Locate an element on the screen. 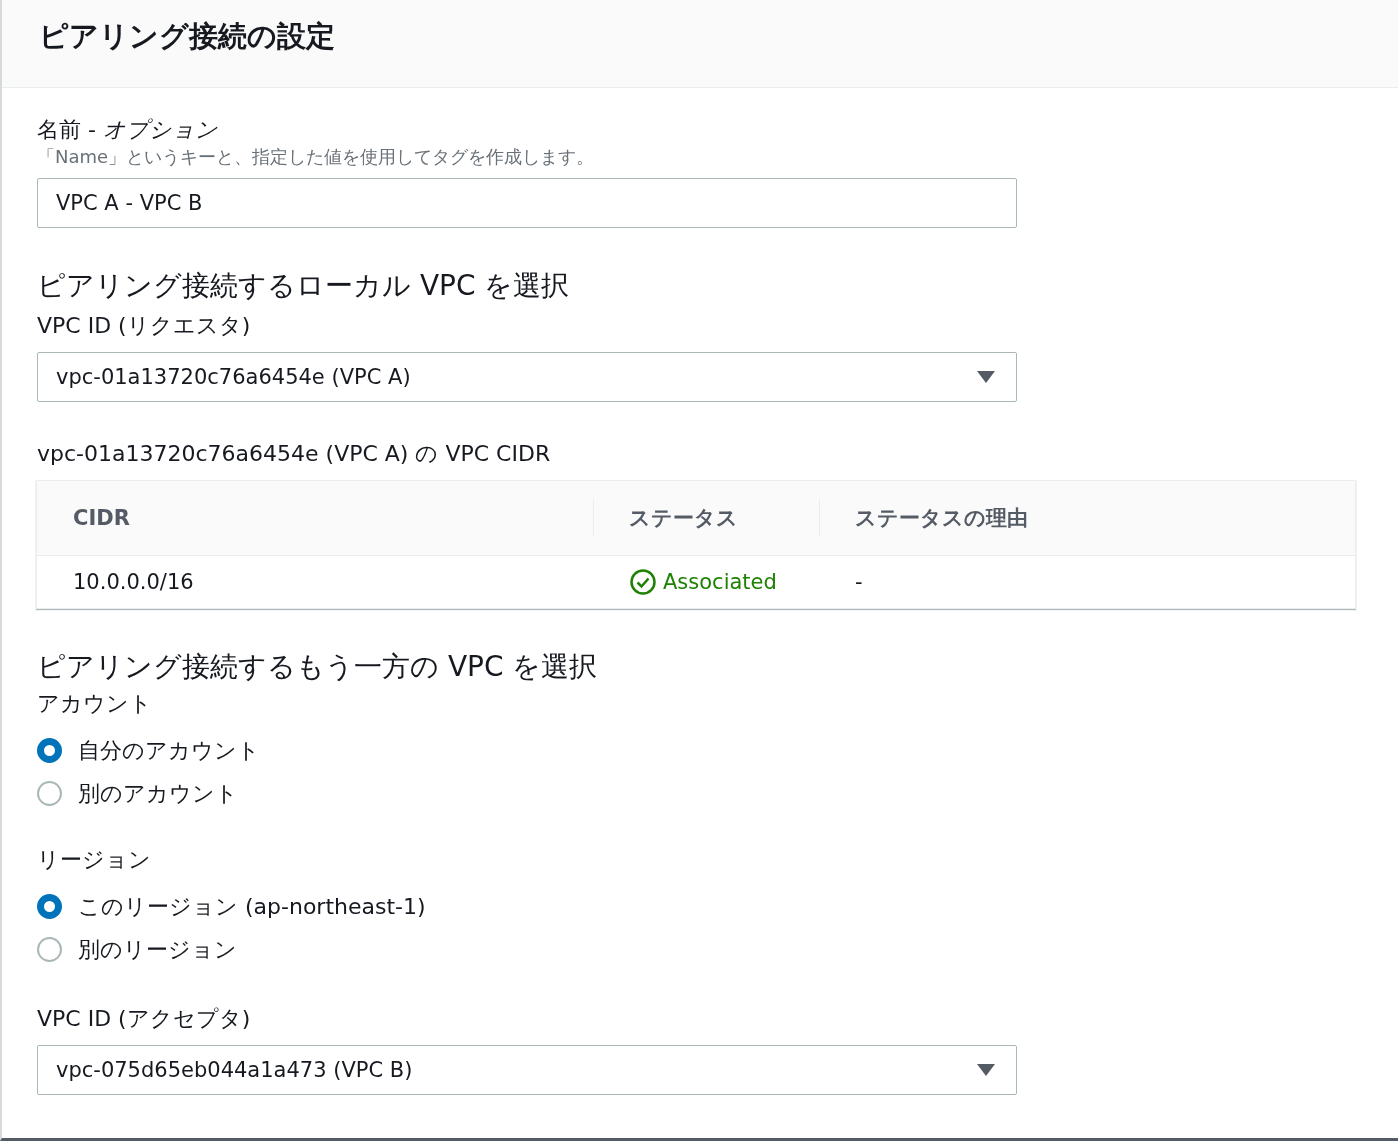 The width and height of the screenshot is (1400, 1144). vpc-select: vpc-01a13720c76a6454e (VPC A) is located at coordinates (527, 377).